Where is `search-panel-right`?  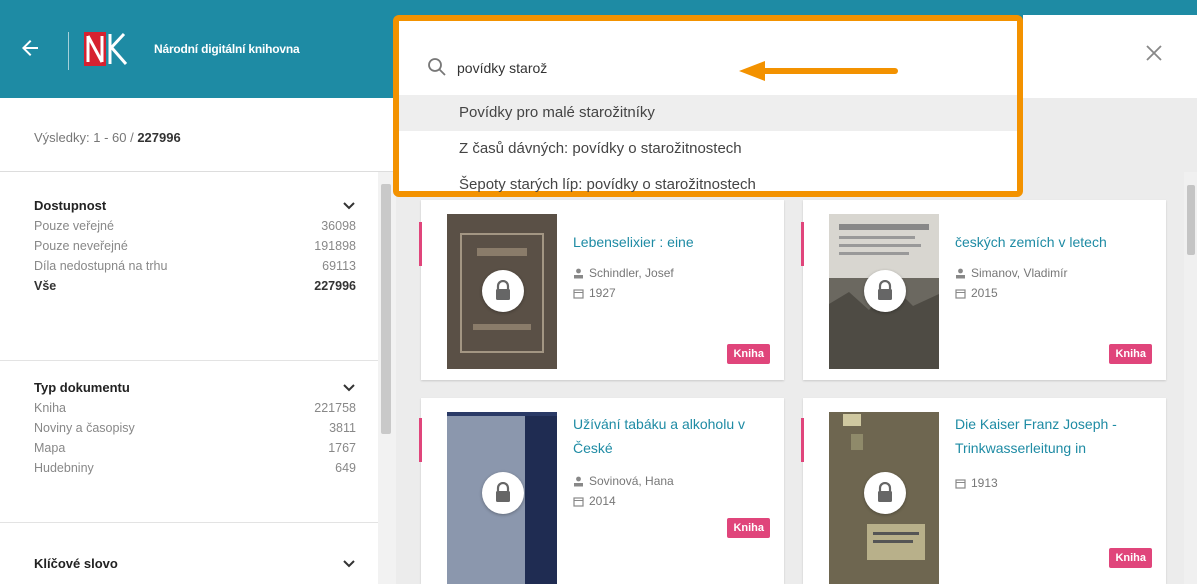 search-panel-right is located at coordinates (1110, 56).